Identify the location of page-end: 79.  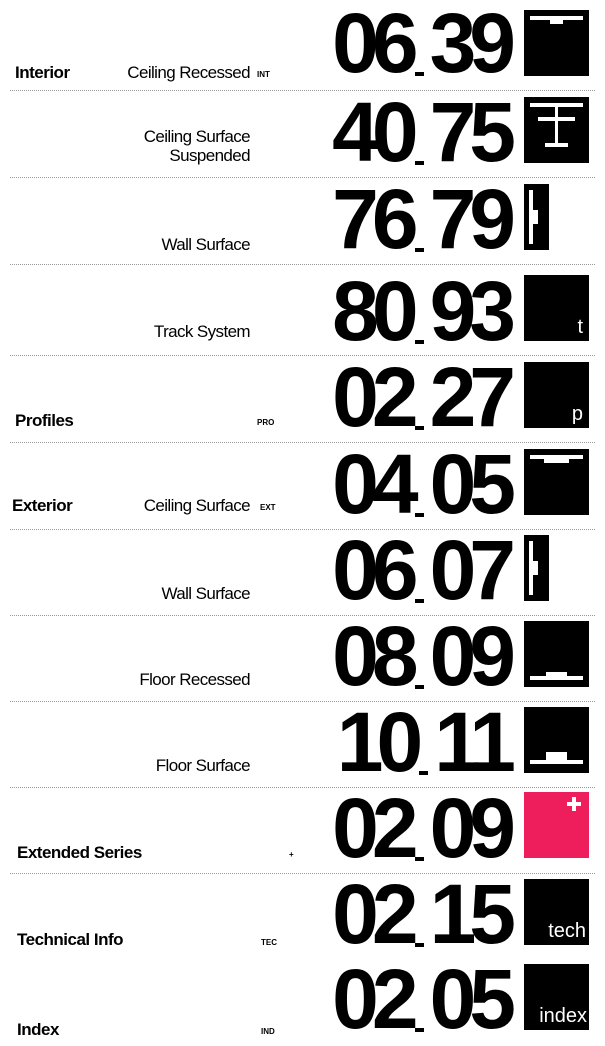
(472, 219).